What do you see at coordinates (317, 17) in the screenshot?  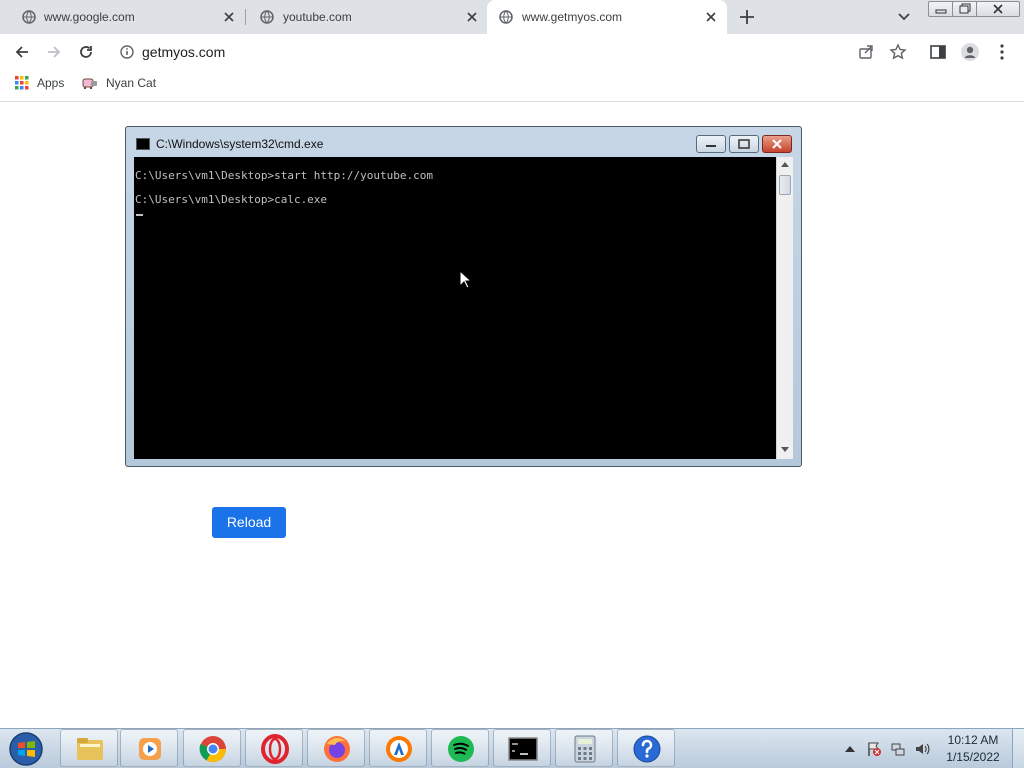 I see `tab-title: youtube.com` at bounding box center [317, 17].